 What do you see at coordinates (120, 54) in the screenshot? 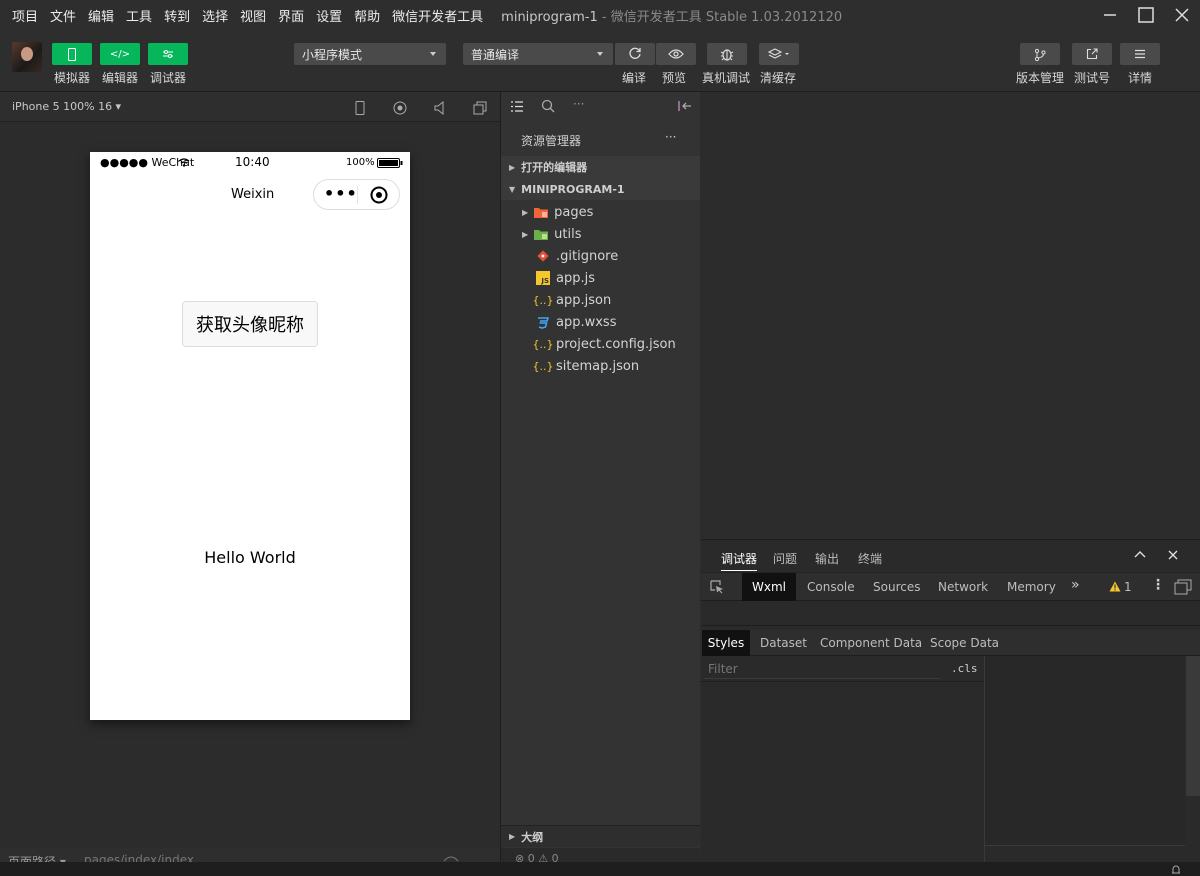
I see `editor-button: </>` at bounding box center [120, 54].